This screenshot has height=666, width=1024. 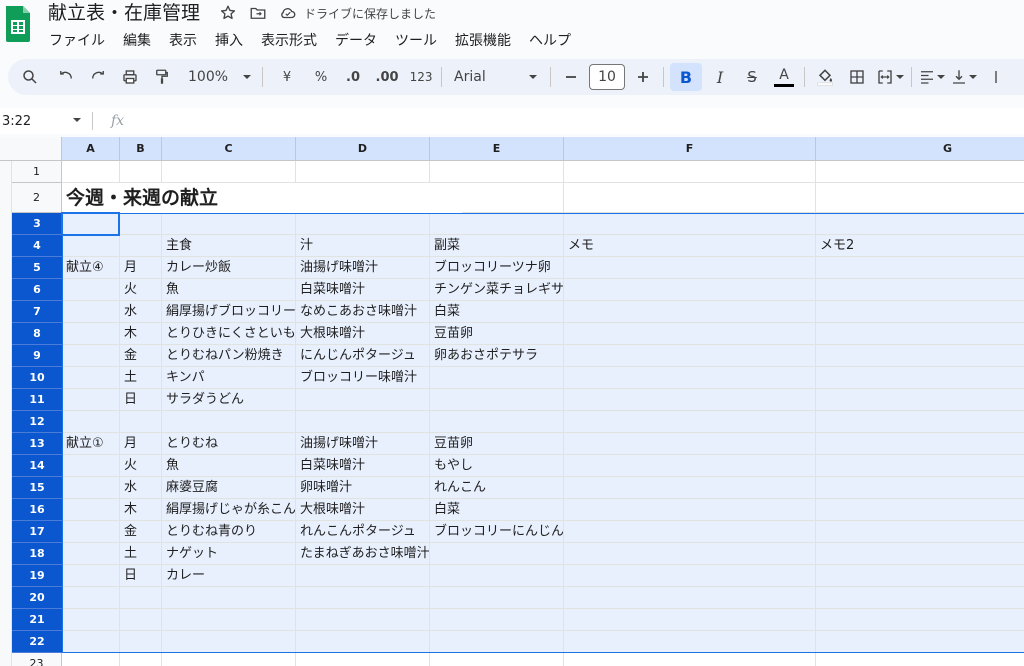 I want to click on column-header-a: A, so click(x=91, y=149).